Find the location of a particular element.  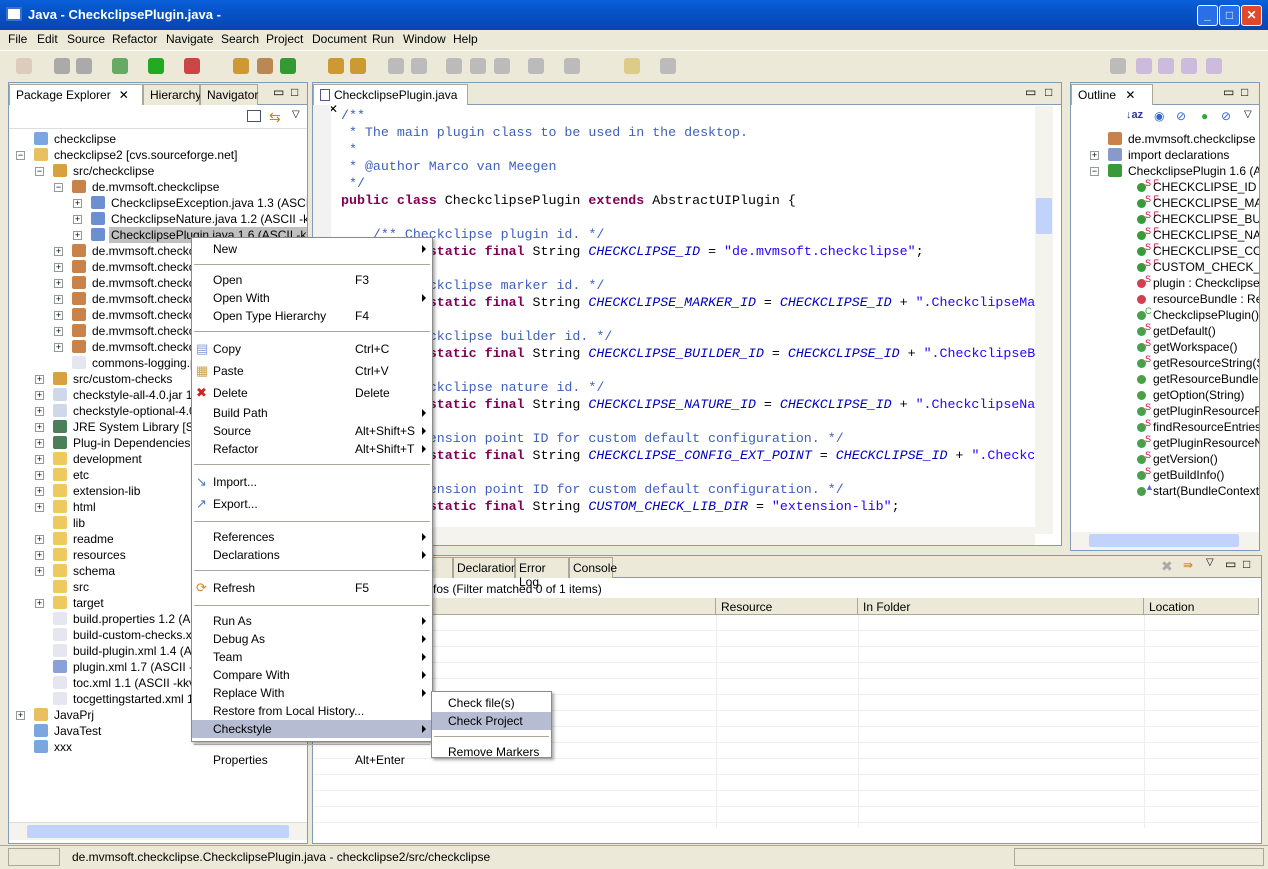

menu-item-paste: ▦ Paste Ctrl+V is located at coordinates (312, 371).